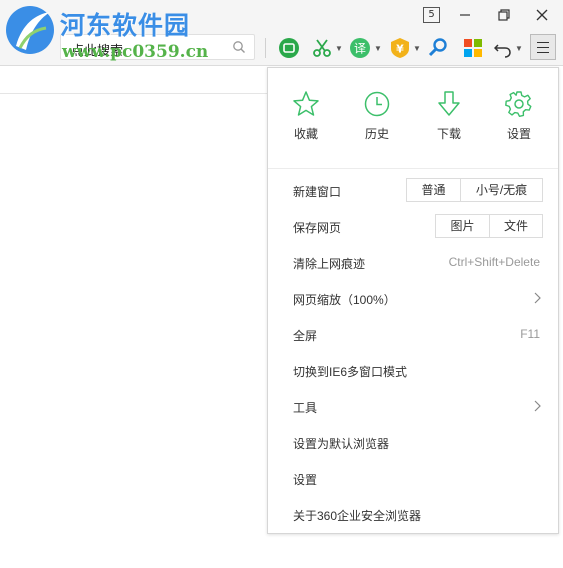  What do you see at coordinates (417, 48) in the screenshot?
I see `coupon-dropdown-caret: ▼` at bounding box center [417, 48].